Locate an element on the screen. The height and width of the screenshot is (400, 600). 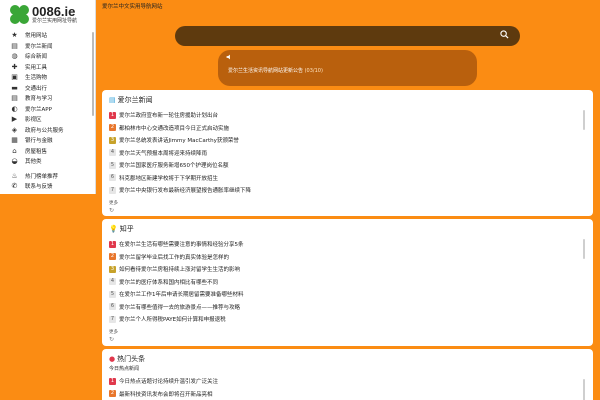
notice-date: (03/10) is located at coordinates (313, 71).